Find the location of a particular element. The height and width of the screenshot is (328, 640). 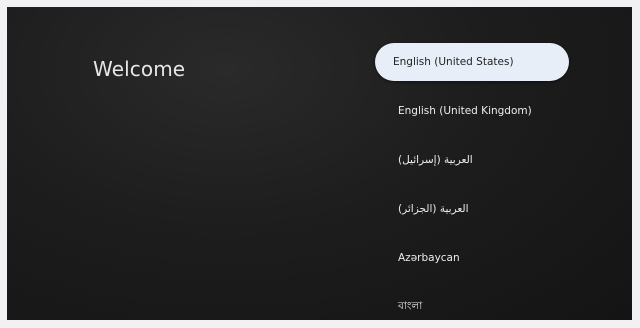

welcome-title: Welcome is located at coordinates (139, 69).